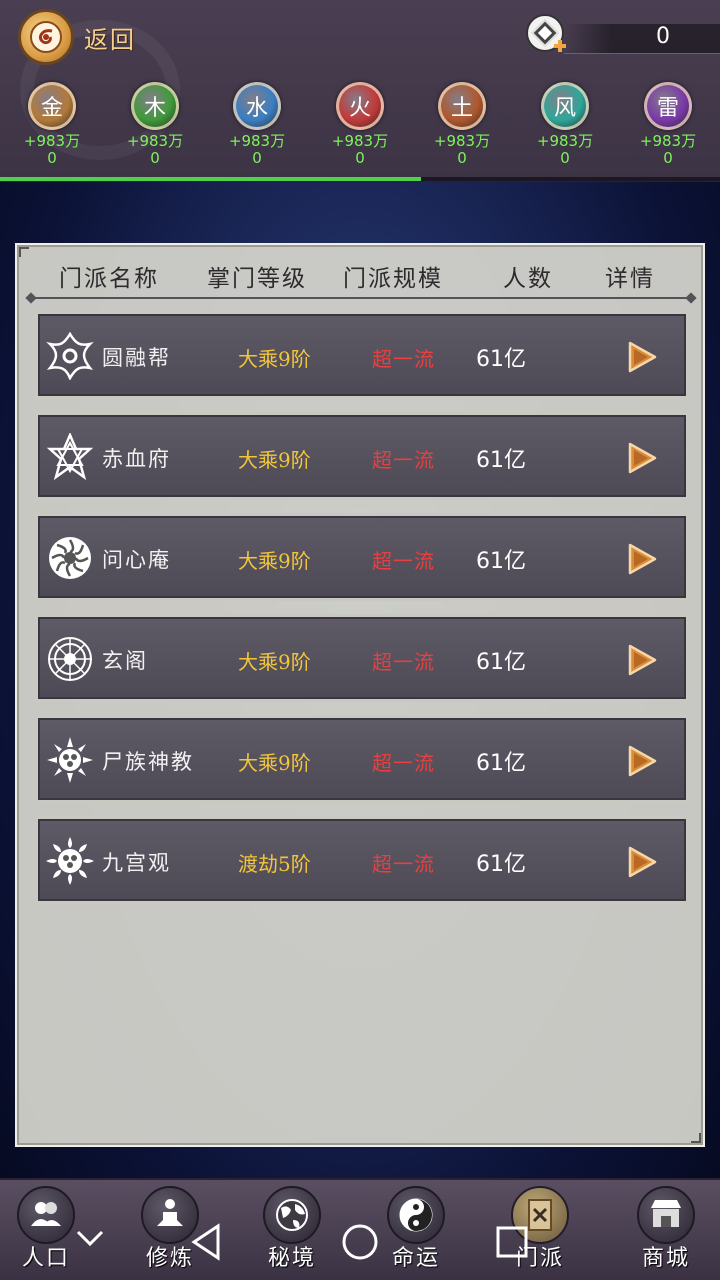  I want to click on system-back-icon, so click(206, 1242).